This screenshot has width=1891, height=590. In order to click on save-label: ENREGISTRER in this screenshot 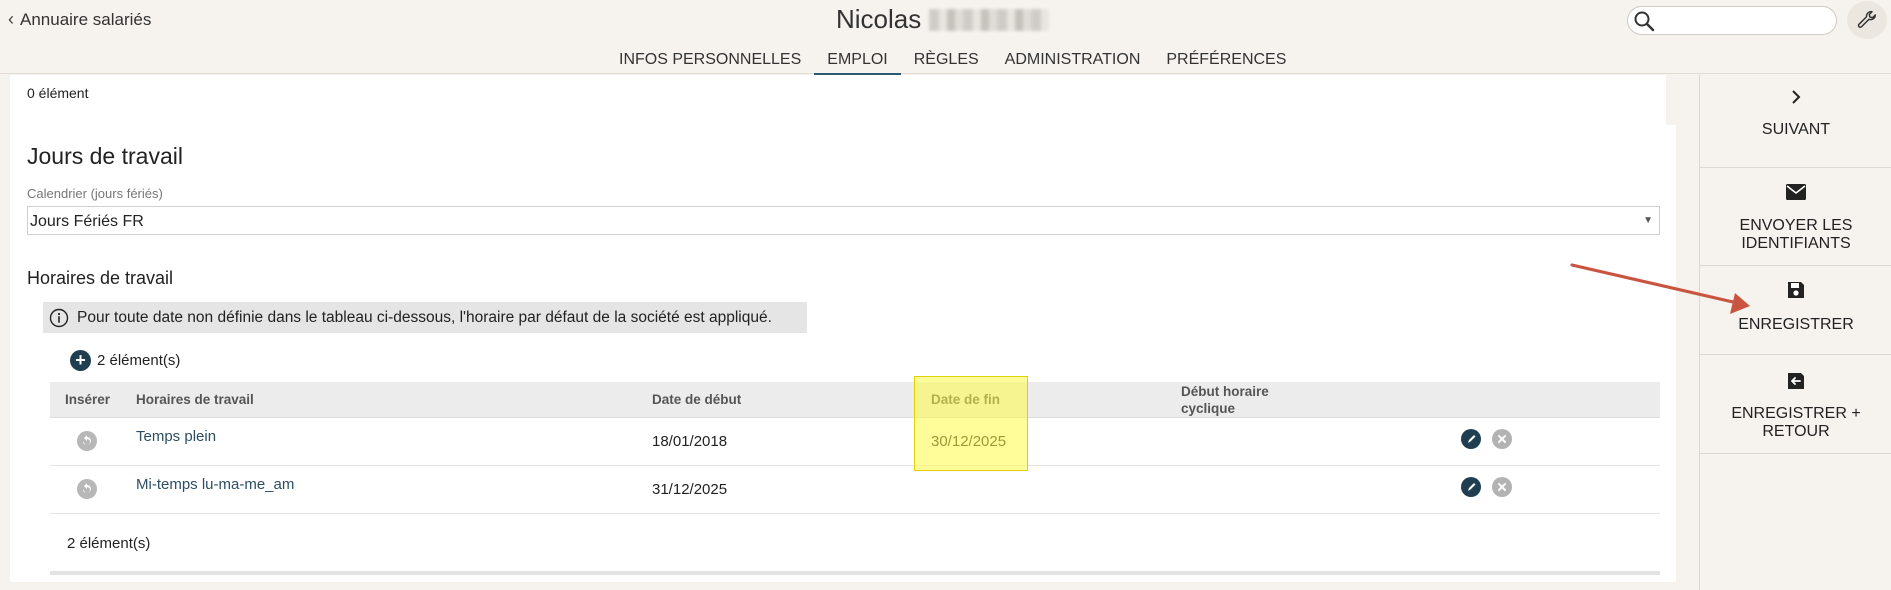, I will do `click(1796, 324)`.